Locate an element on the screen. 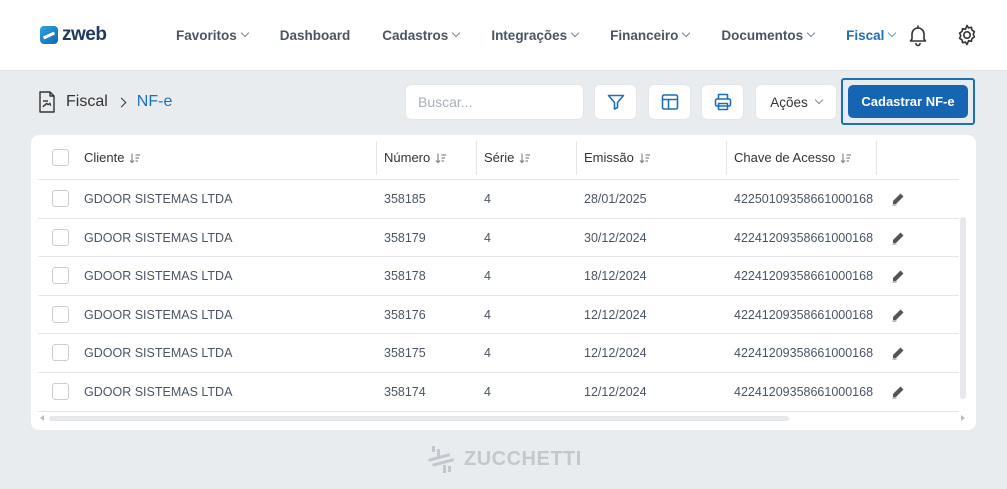 The width and height of the screenshot is (1007, 489). cell-numero: 358178 is located at coordinates (405, 276).